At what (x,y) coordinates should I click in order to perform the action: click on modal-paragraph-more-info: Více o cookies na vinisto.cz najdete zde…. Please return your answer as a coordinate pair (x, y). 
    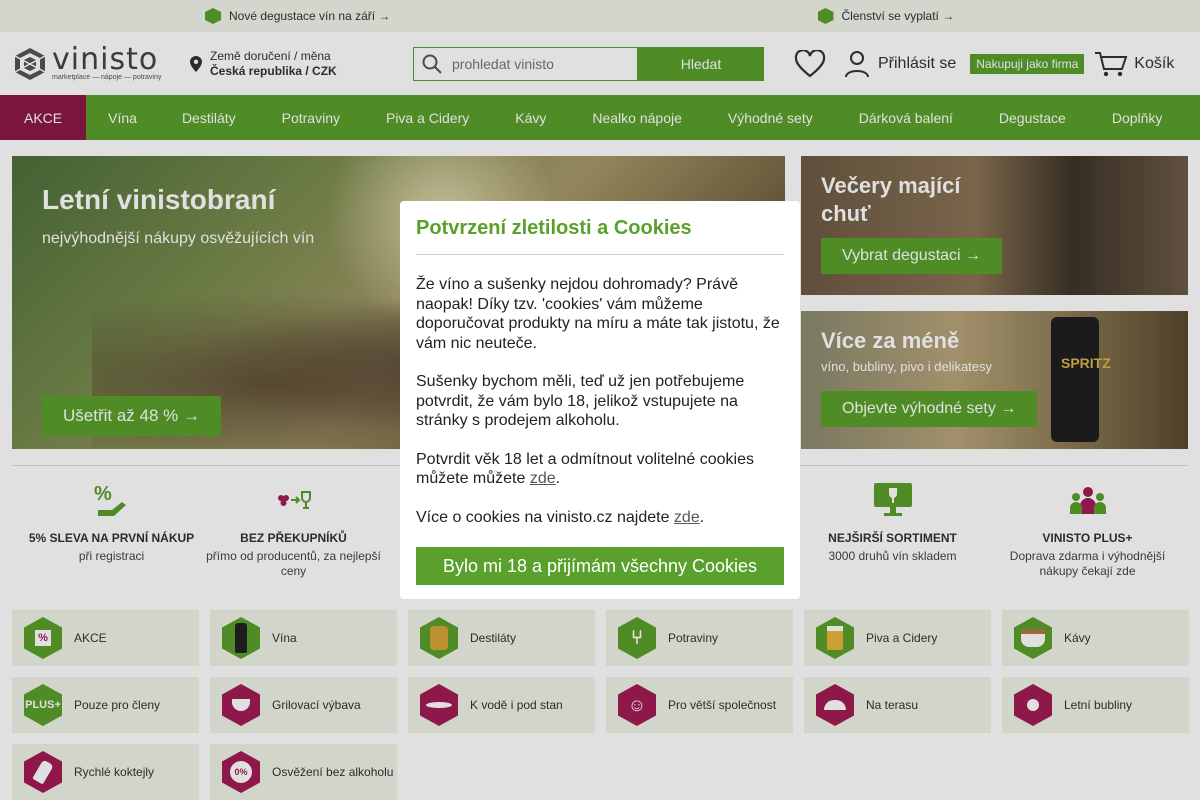
    Looking at the image, I should click on (560, 517).